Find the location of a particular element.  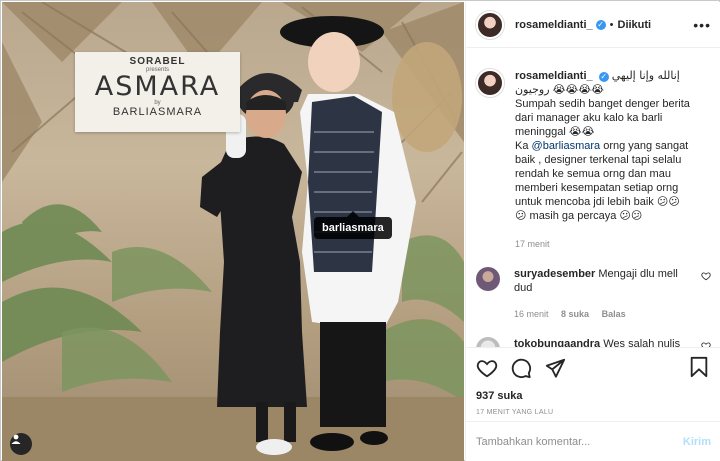

author-avatar is located at coordinates (490, 24).